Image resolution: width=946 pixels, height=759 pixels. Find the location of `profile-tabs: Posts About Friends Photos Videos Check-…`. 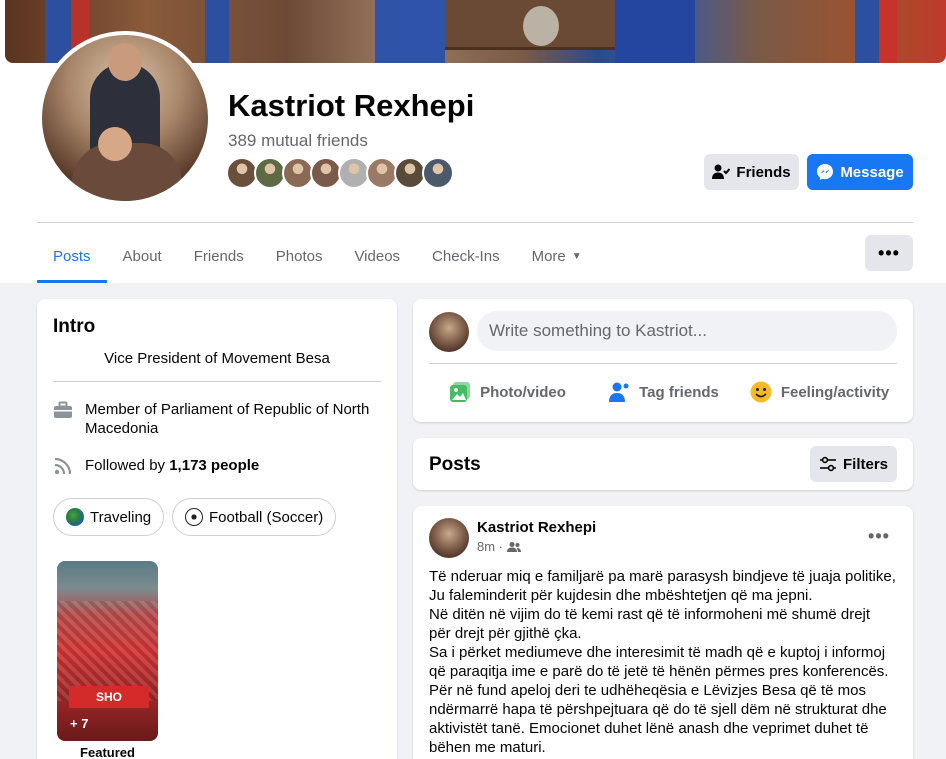

profile-tabs: Posts About Friends Photos Videos Check-… is located at coordinates (317, 256).